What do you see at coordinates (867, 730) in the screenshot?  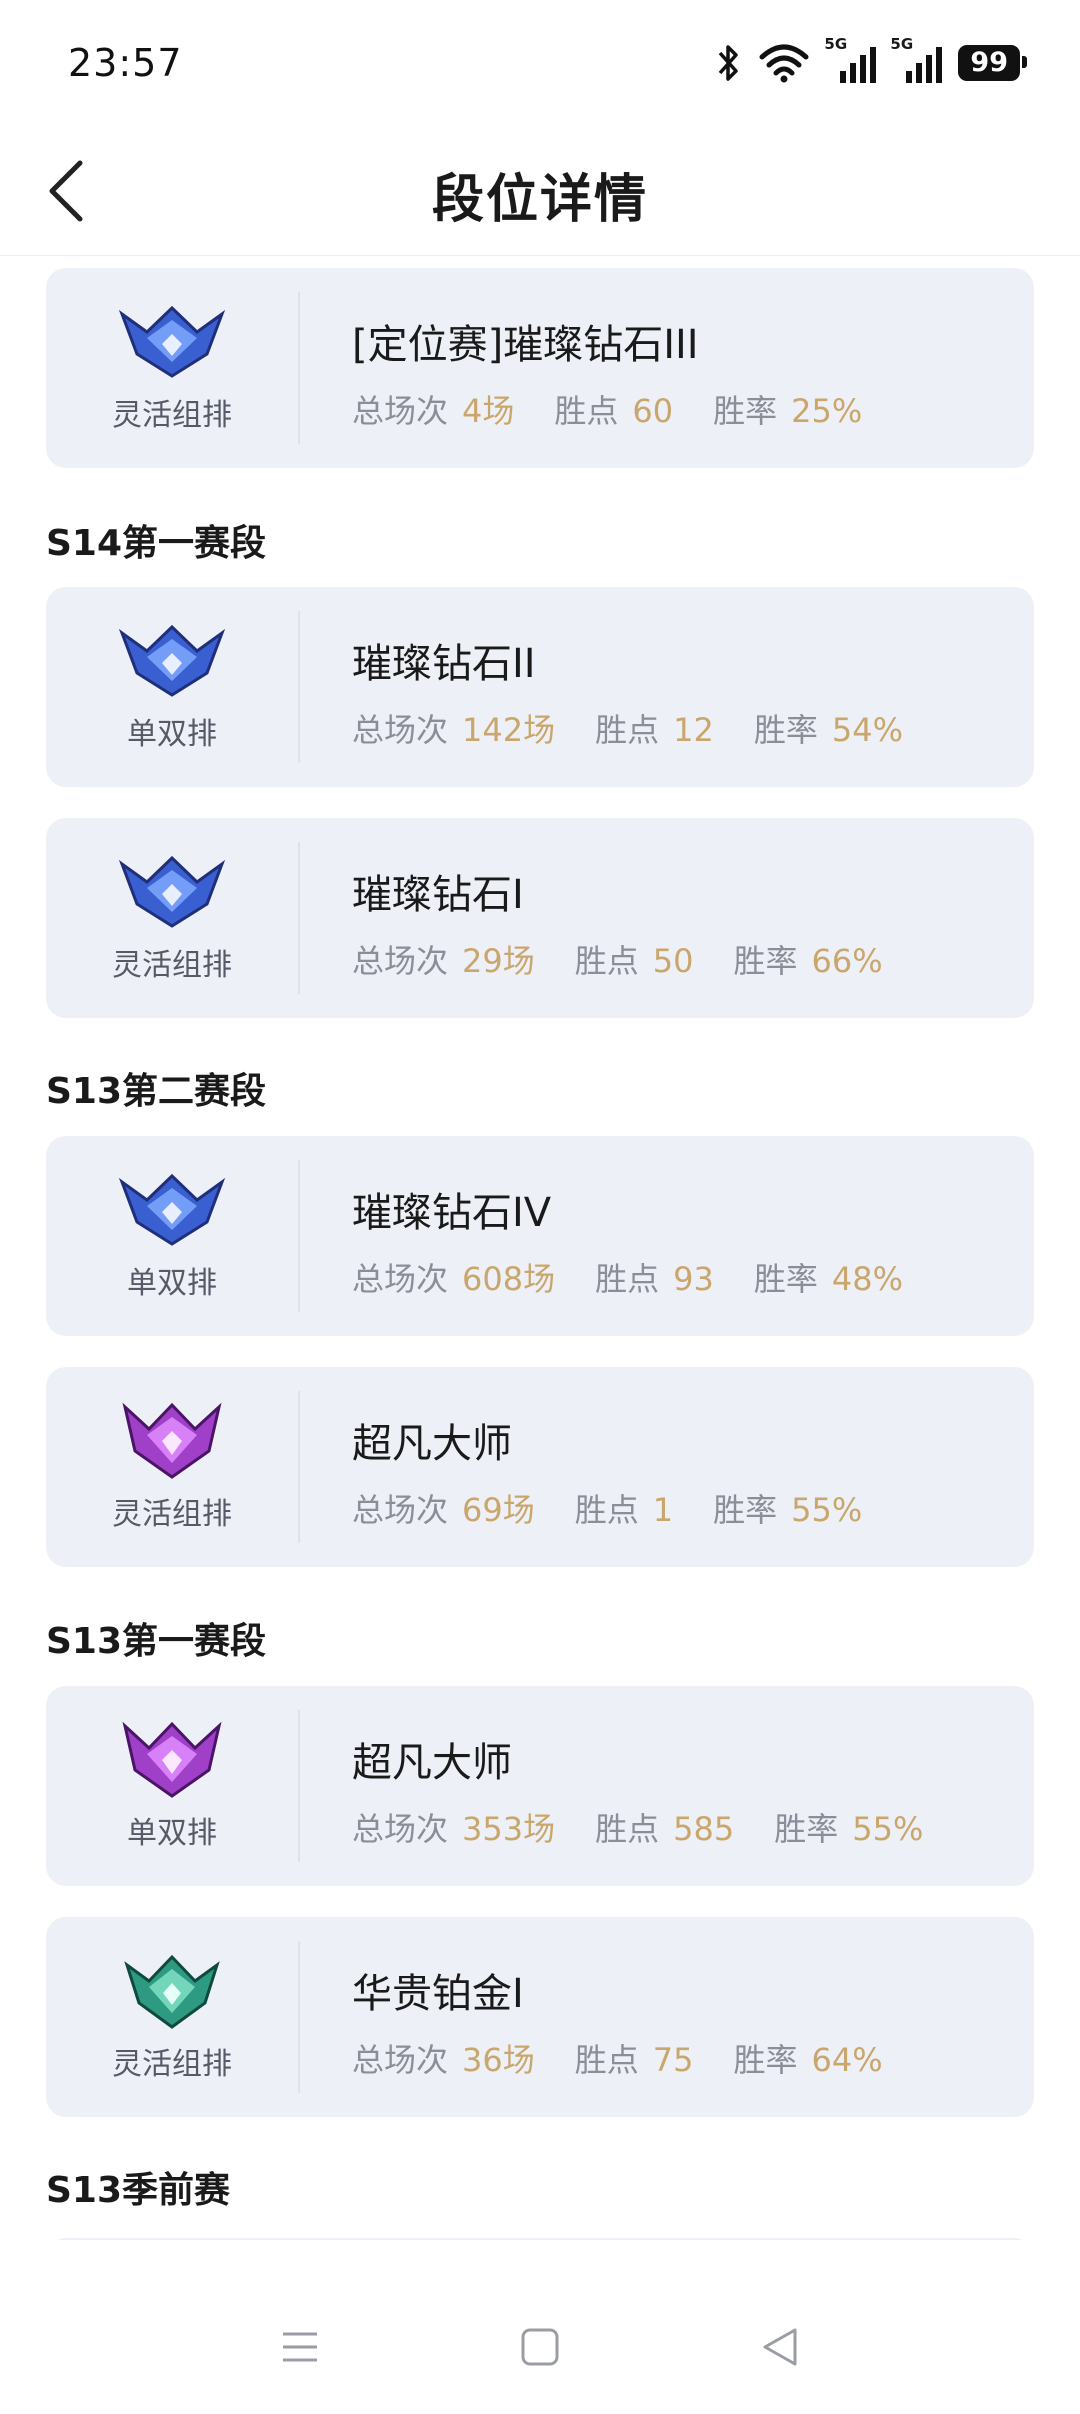 I see `winrate-value: 54%` at bounding box center [867, 730].